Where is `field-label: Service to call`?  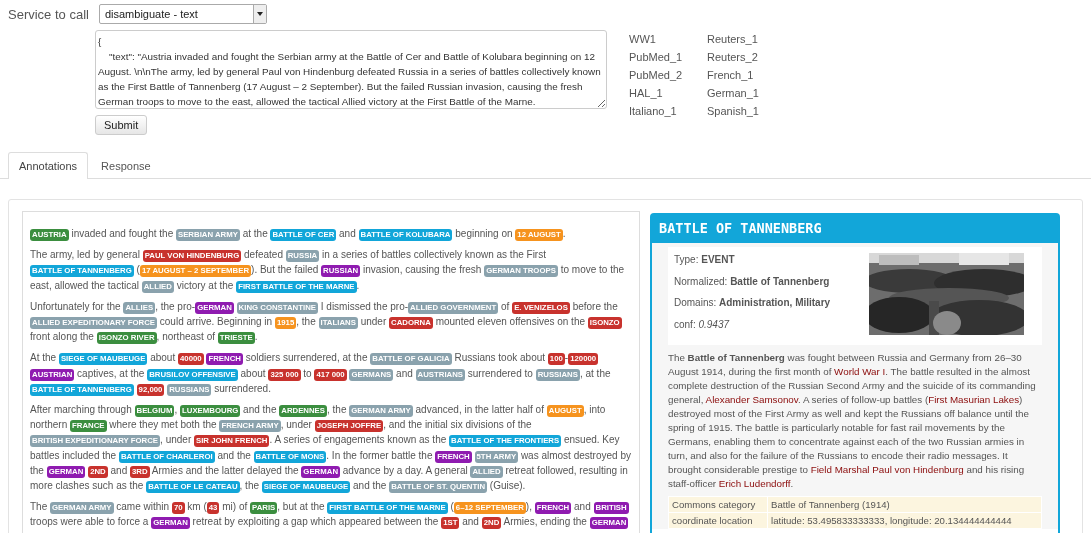 field-label: Service to call is located at coordinates (48, 14).